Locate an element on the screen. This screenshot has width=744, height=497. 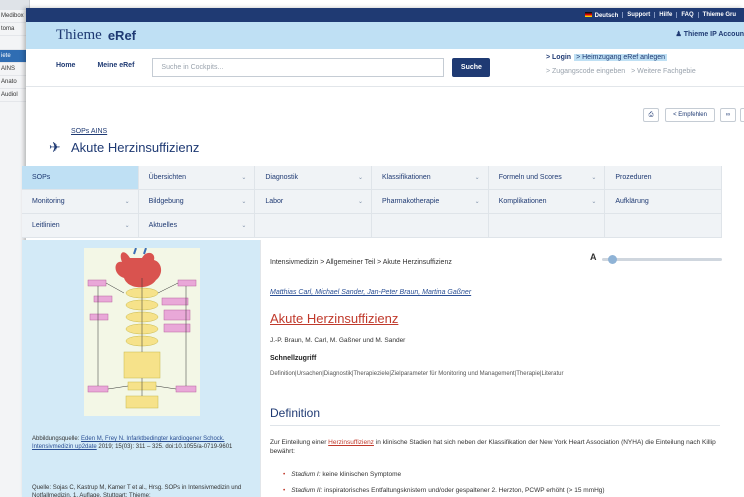
category-label: Aktuelles is located at coordinates (163, 225).